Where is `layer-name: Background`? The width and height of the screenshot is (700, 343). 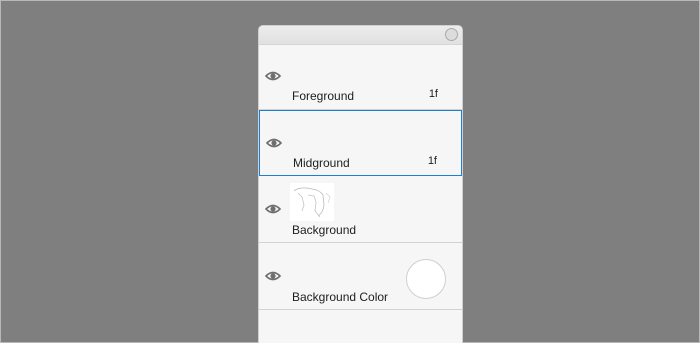 layer-name: Background is located at coordinates (324, 230).